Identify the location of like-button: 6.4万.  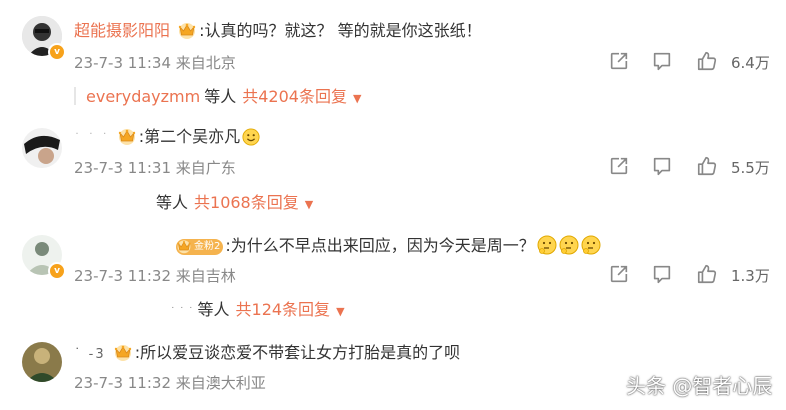
(736, 62).